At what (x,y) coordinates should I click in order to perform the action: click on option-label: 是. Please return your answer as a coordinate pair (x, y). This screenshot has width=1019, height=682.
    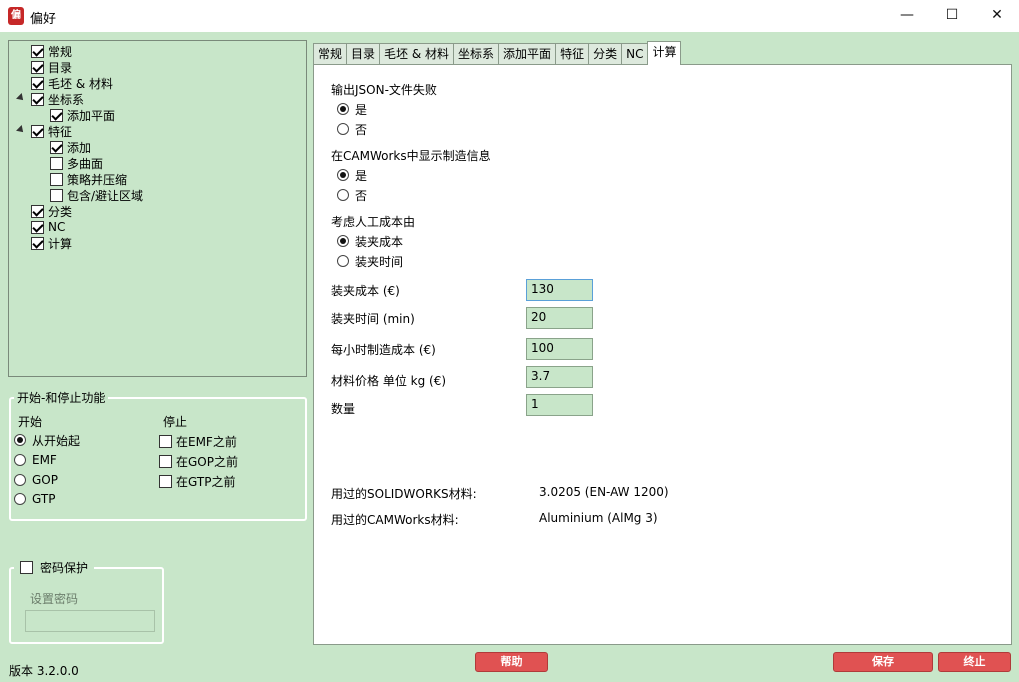
    Looking at the image, I should click on (361, 175).